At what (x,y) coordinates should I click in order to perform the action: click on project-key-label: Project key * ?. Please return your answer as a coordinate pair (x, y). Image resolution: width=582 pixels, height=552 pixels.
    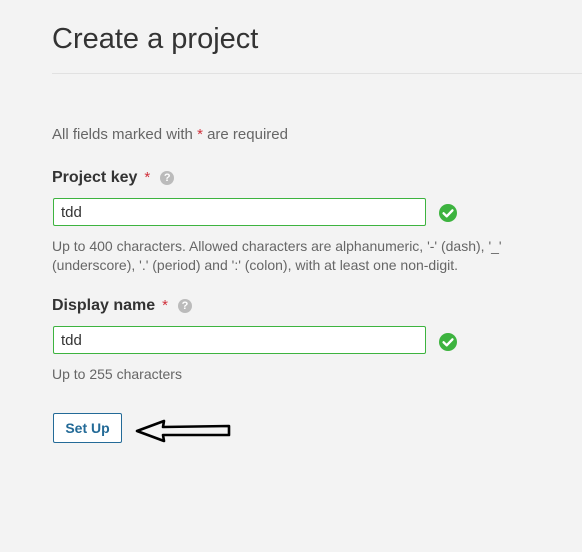
    Looking at the image, I should click on (113, 178).